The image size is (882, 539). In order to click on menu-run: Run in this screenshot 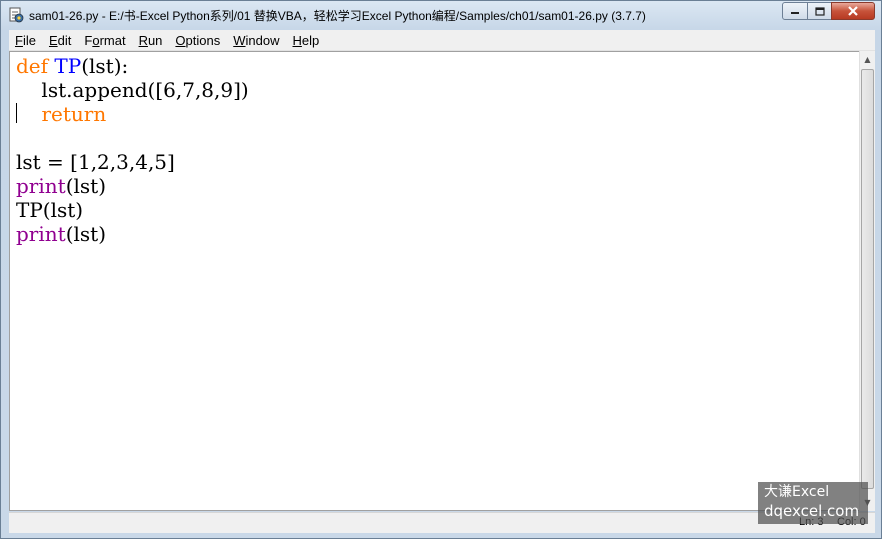, I will do `click(151, 40)`.